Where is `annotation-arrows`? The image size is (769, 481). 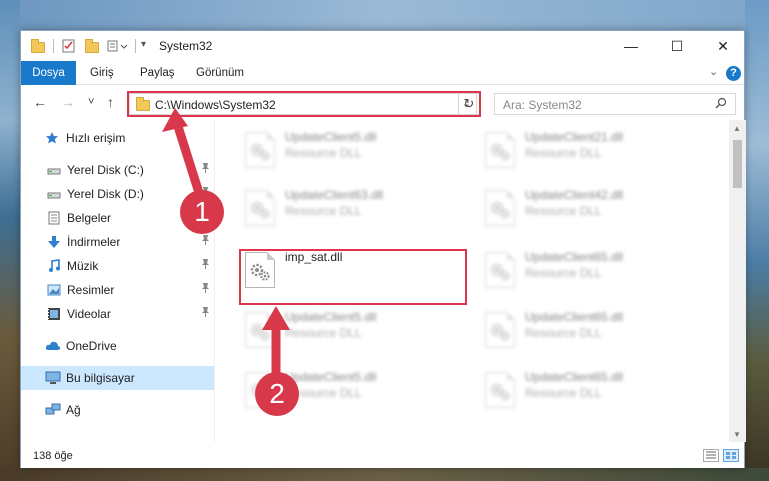
annotation-arrows is located at coordinates (226, 243).